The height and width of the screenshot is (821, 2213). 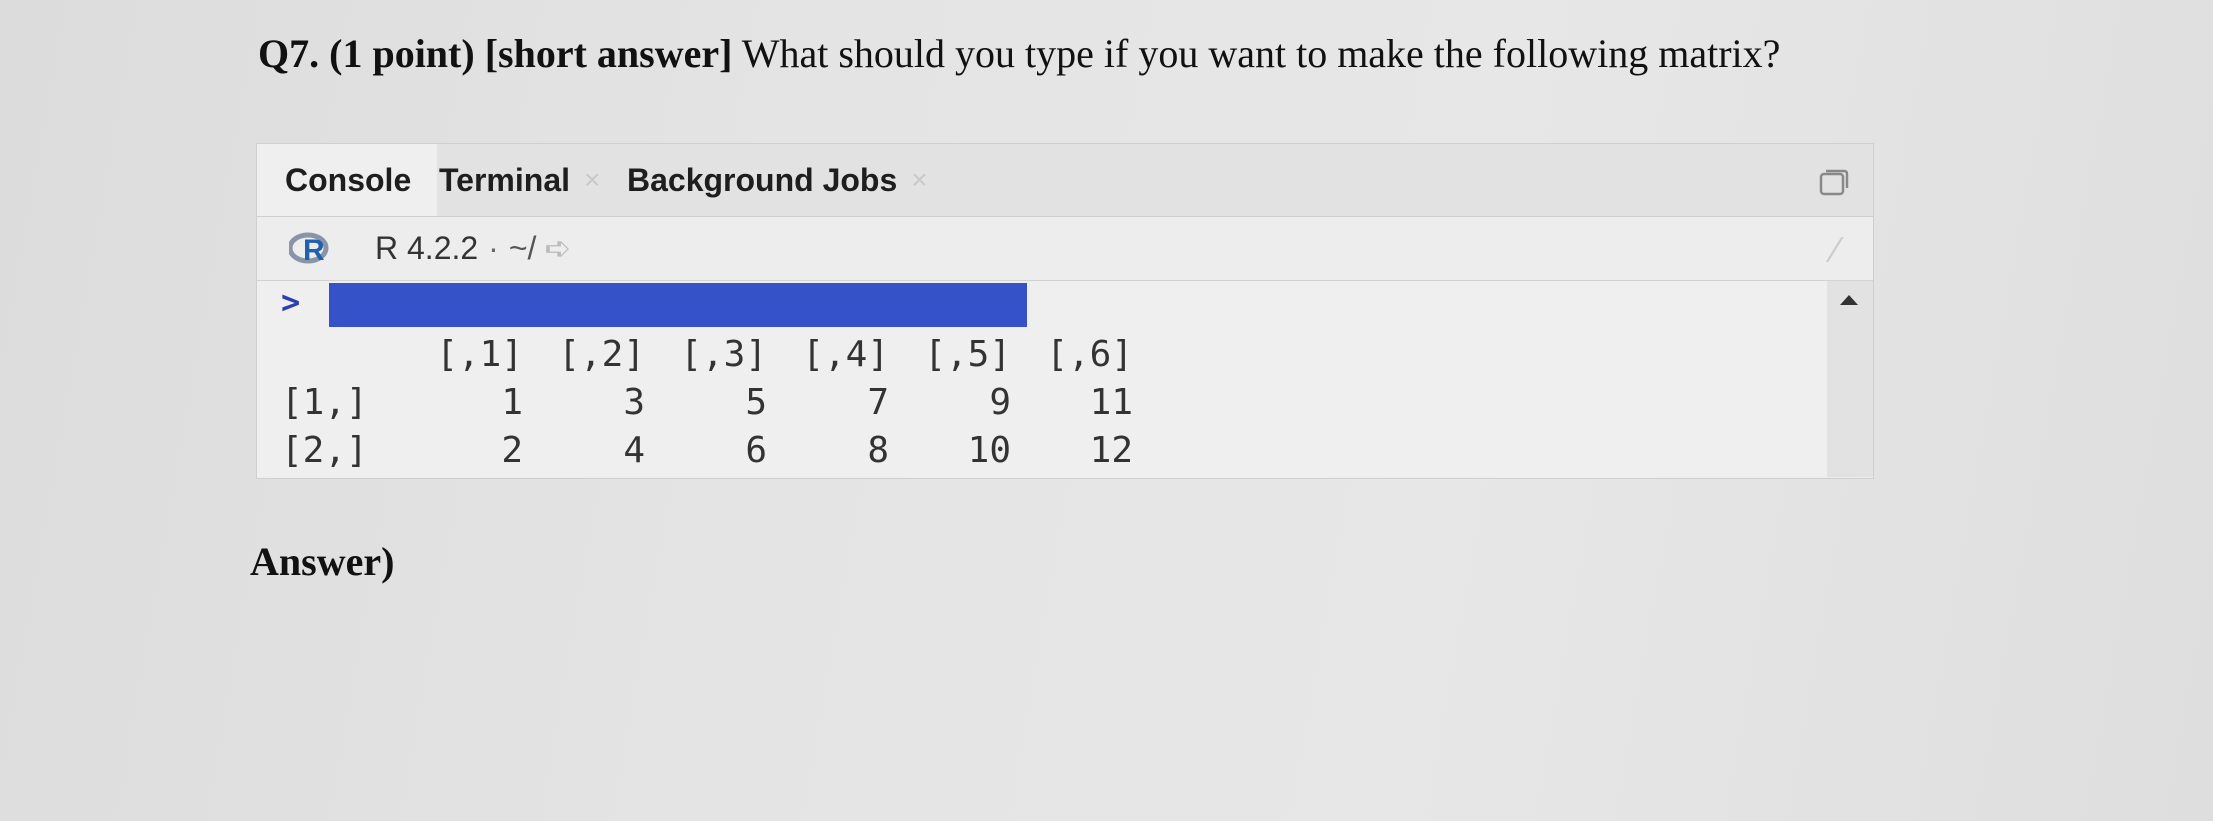 I want to click on question-number: Q7., so click(x=289, y=53).